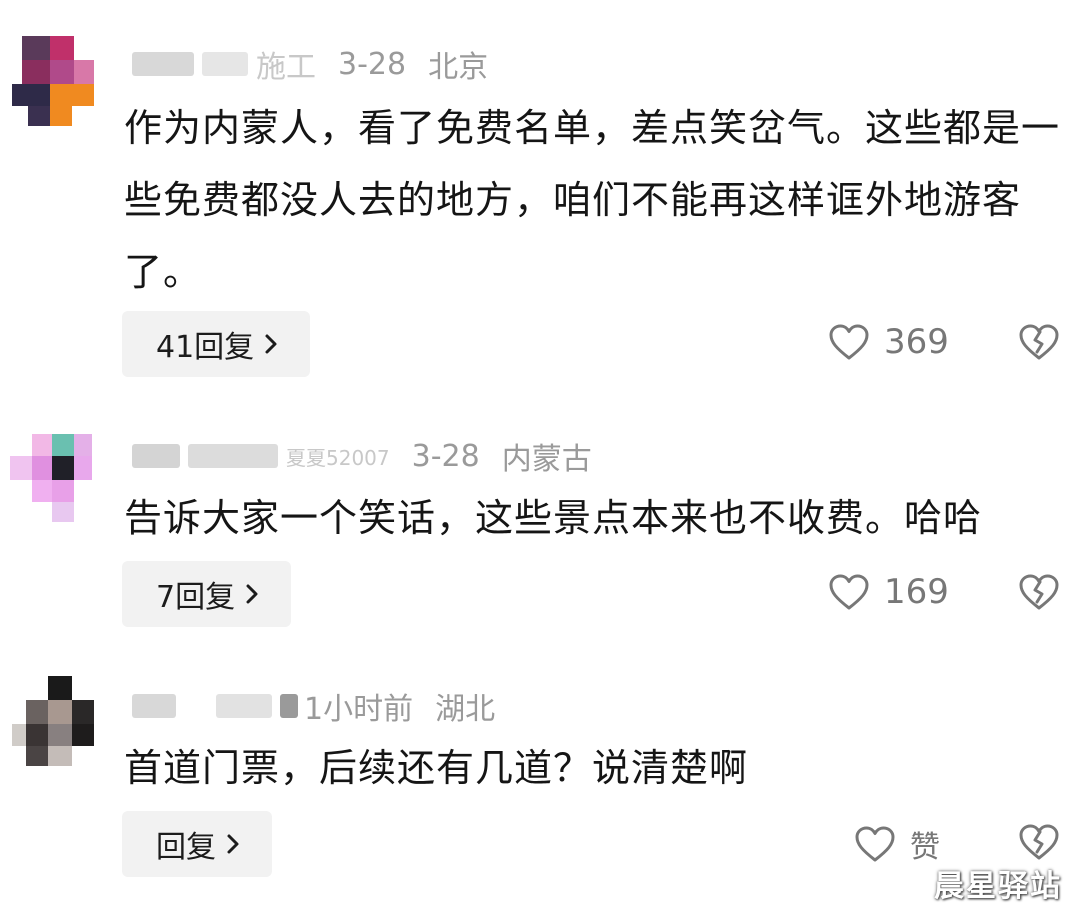 This screenshot has height=919, width=1080. What do you see at coordinates (436, 768) in the screenshot?
I see `comment-text: 首道门票，后续还有几道？说清楚啊` at bounding box center [436, 768].